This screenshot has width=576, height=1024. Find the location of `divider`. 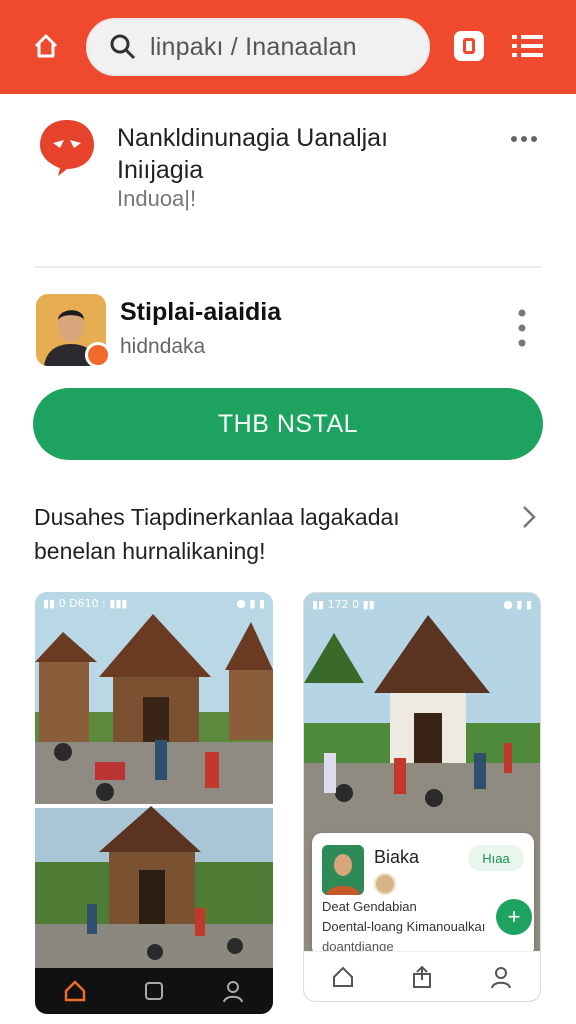

divider is located at coordinates (288, 267).